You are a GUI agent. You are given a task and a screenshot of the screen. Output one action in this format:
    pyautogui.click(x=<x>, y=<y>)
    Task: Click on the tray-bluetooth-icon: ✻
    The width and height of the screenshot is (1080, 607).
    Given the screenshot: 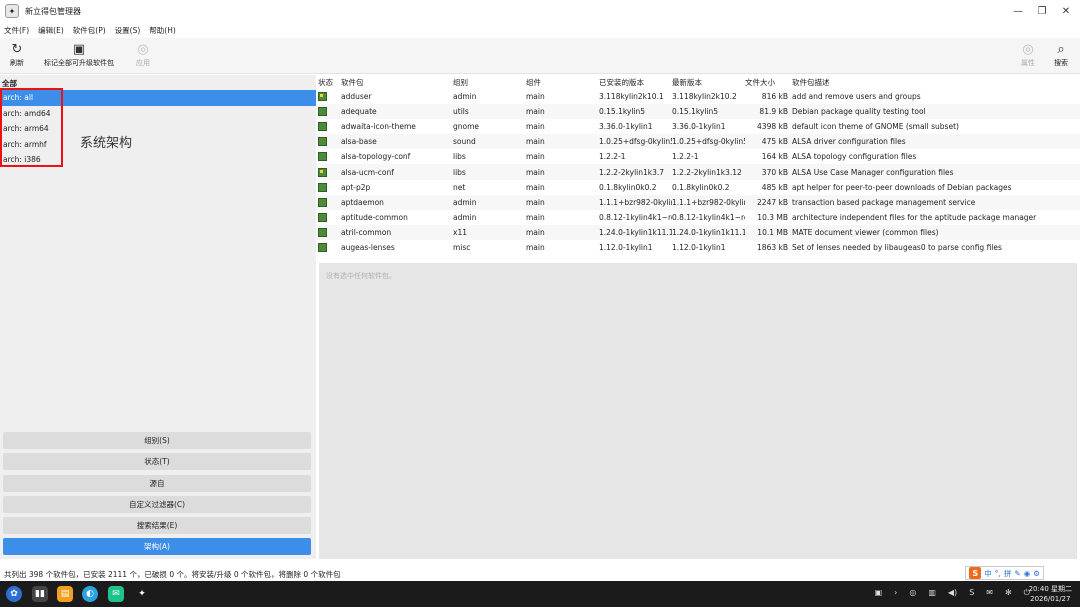 What is the action you would take?
    pyautogui.click(x=1008, y=593)
    